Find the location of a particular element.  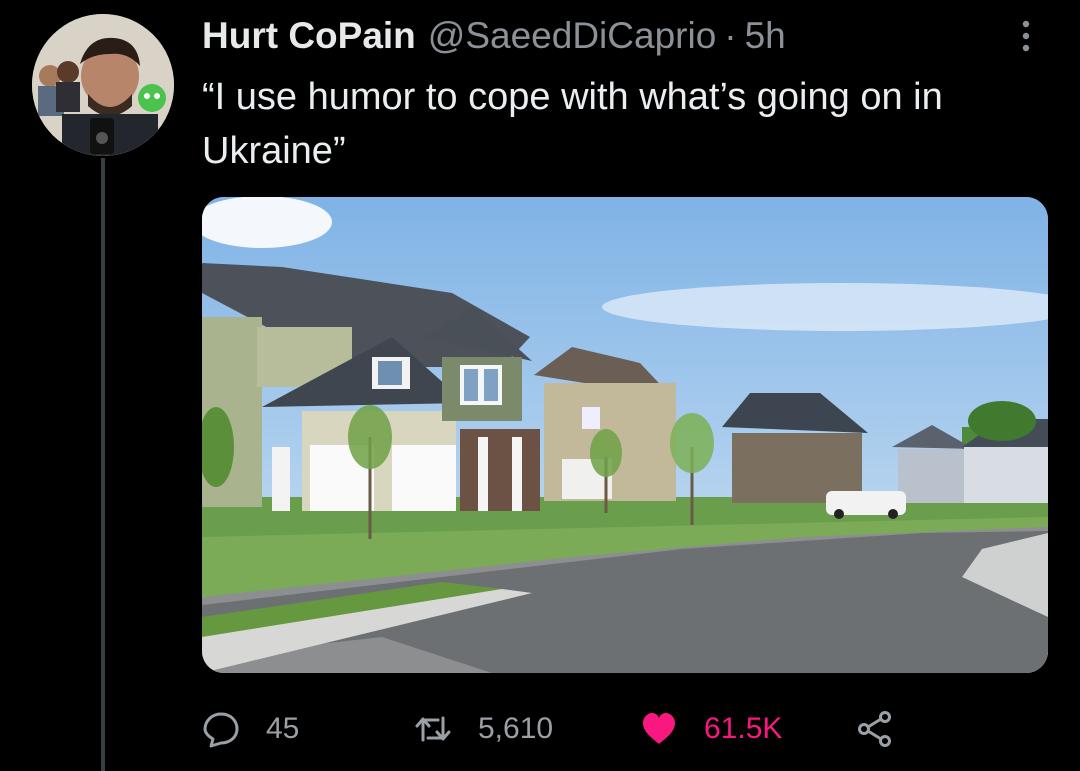

thread-line is located at coordinates (103, 464).